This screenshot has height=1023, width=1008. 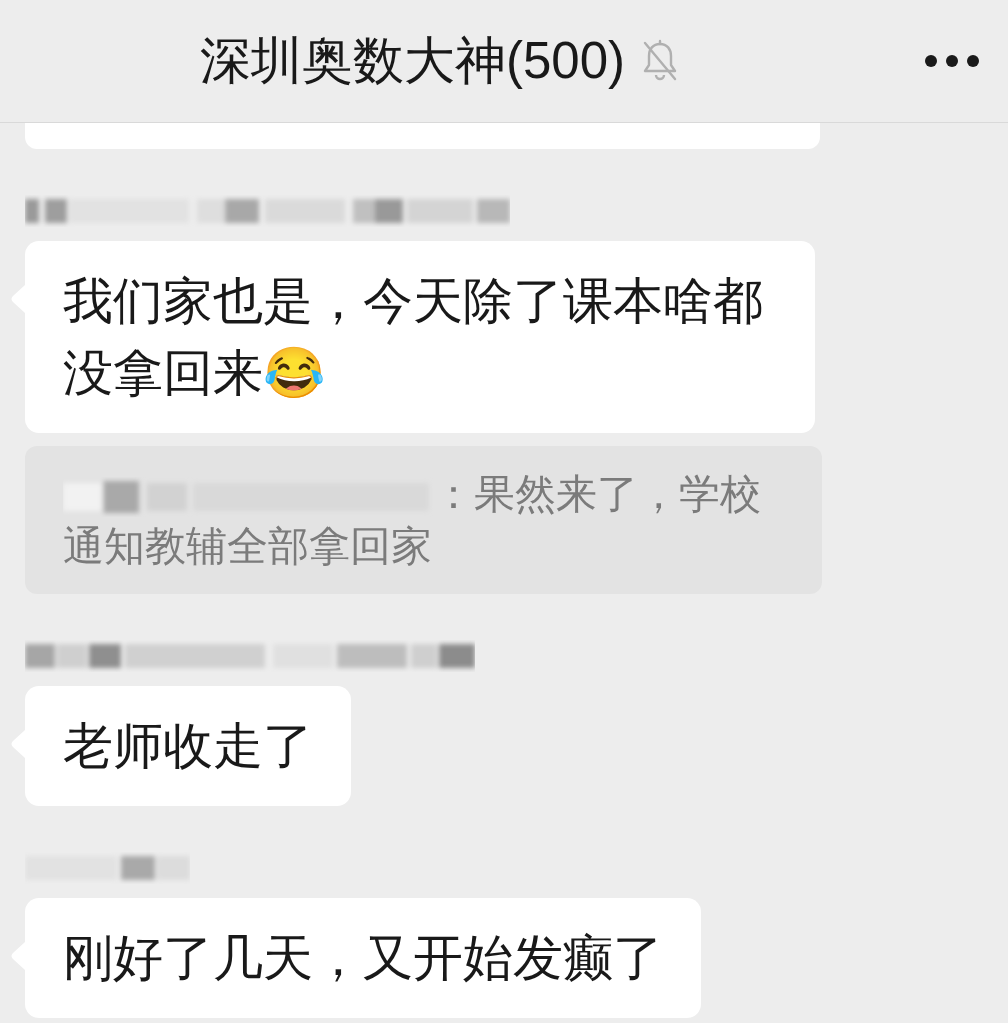 What do you see at coordinates (413, 337) in the screenshot?
I see `message-text: 我们家也是，今天除了课本啥都没拿回来😂` at bounding box center [413, 337].